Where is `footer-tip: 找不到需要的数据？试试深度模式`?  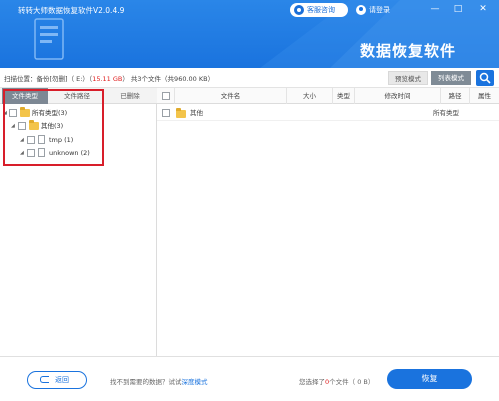 footer-tip: 找不到需要的数据？试试深度模式 is located at coordinates (159, 381).